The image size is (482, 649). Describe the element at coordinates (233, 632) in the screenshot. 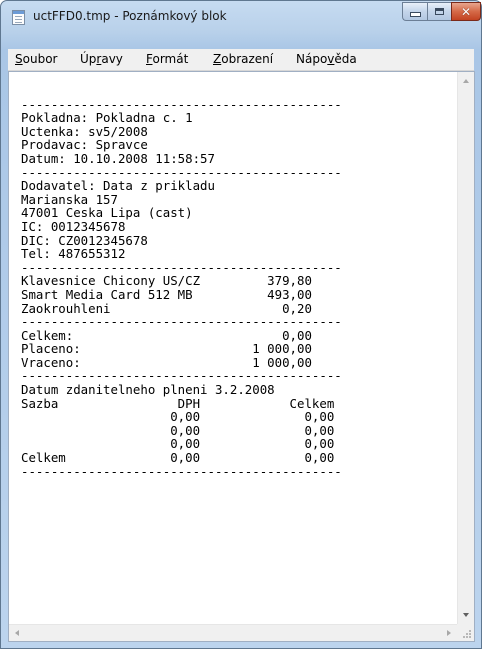

I see `horizontal-scrollbar` at that location.